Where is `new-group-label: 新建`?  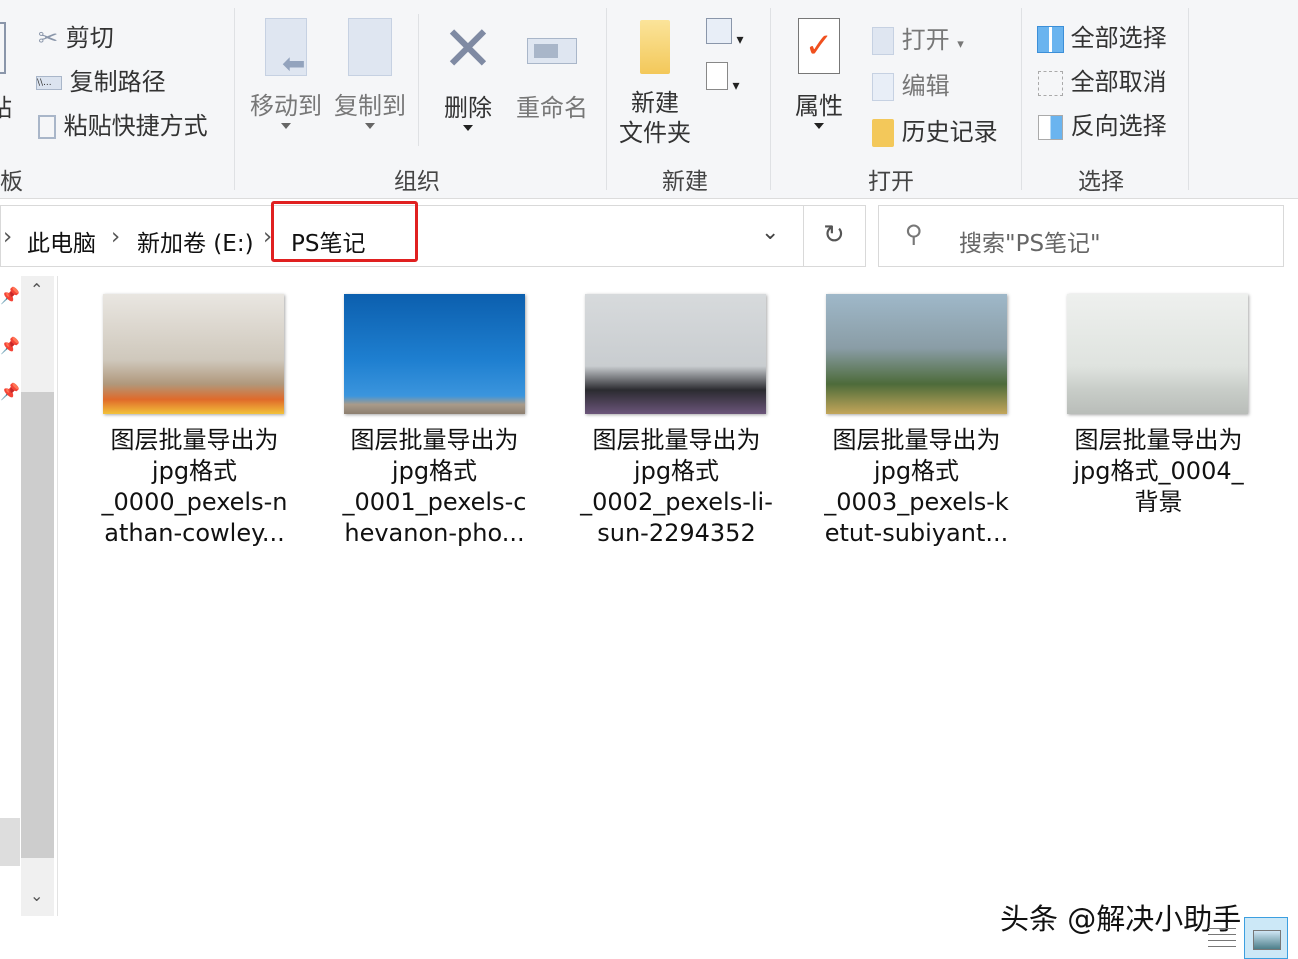
new-group-label: 新建 is located at coordinates (685, 182).